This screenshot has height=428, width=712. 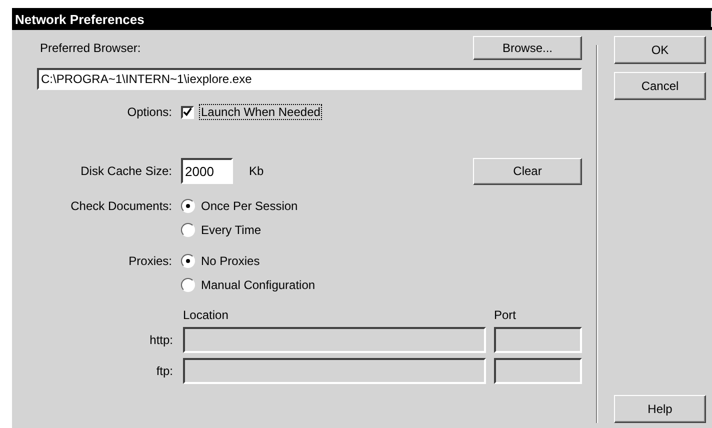 What do you see at coordinates (121, 206) in the screenshot?
I see `field-label: Check Documents:` at bounding box center [121, 206].